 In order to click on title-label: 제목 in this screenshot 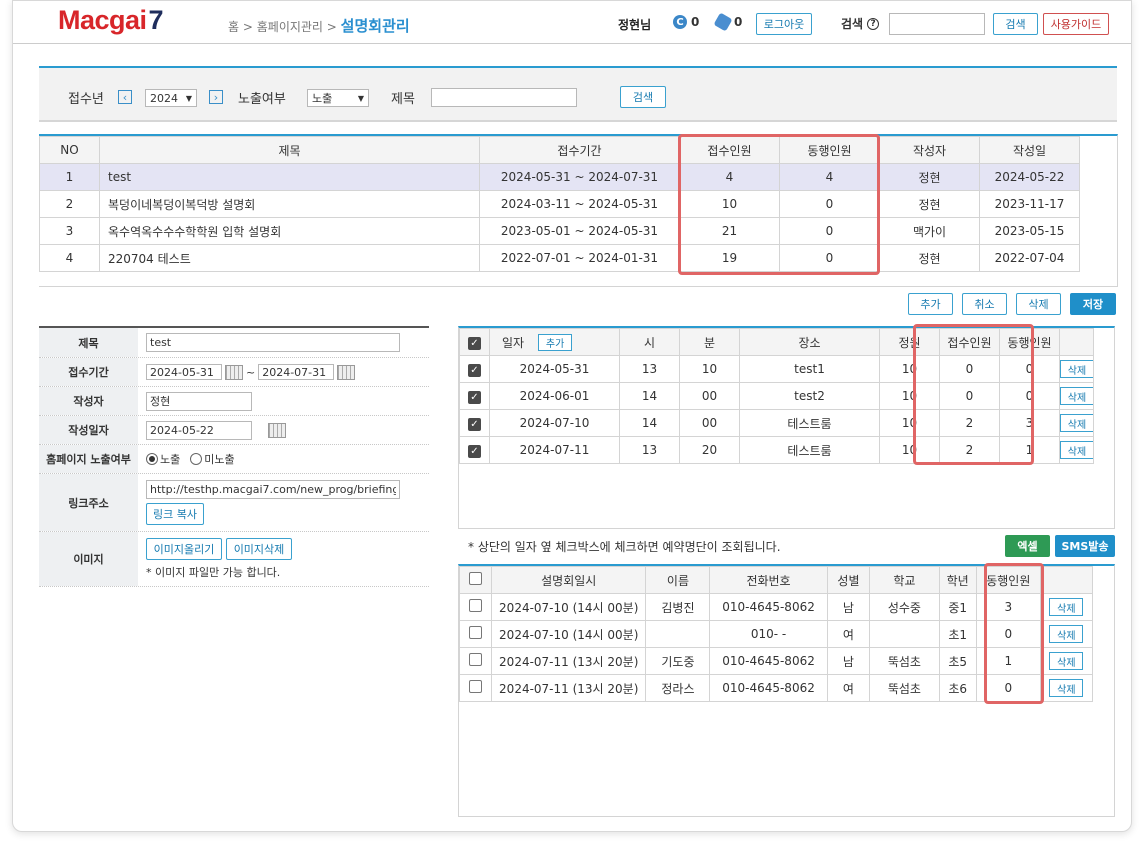, I will do `click(403, 99)`.